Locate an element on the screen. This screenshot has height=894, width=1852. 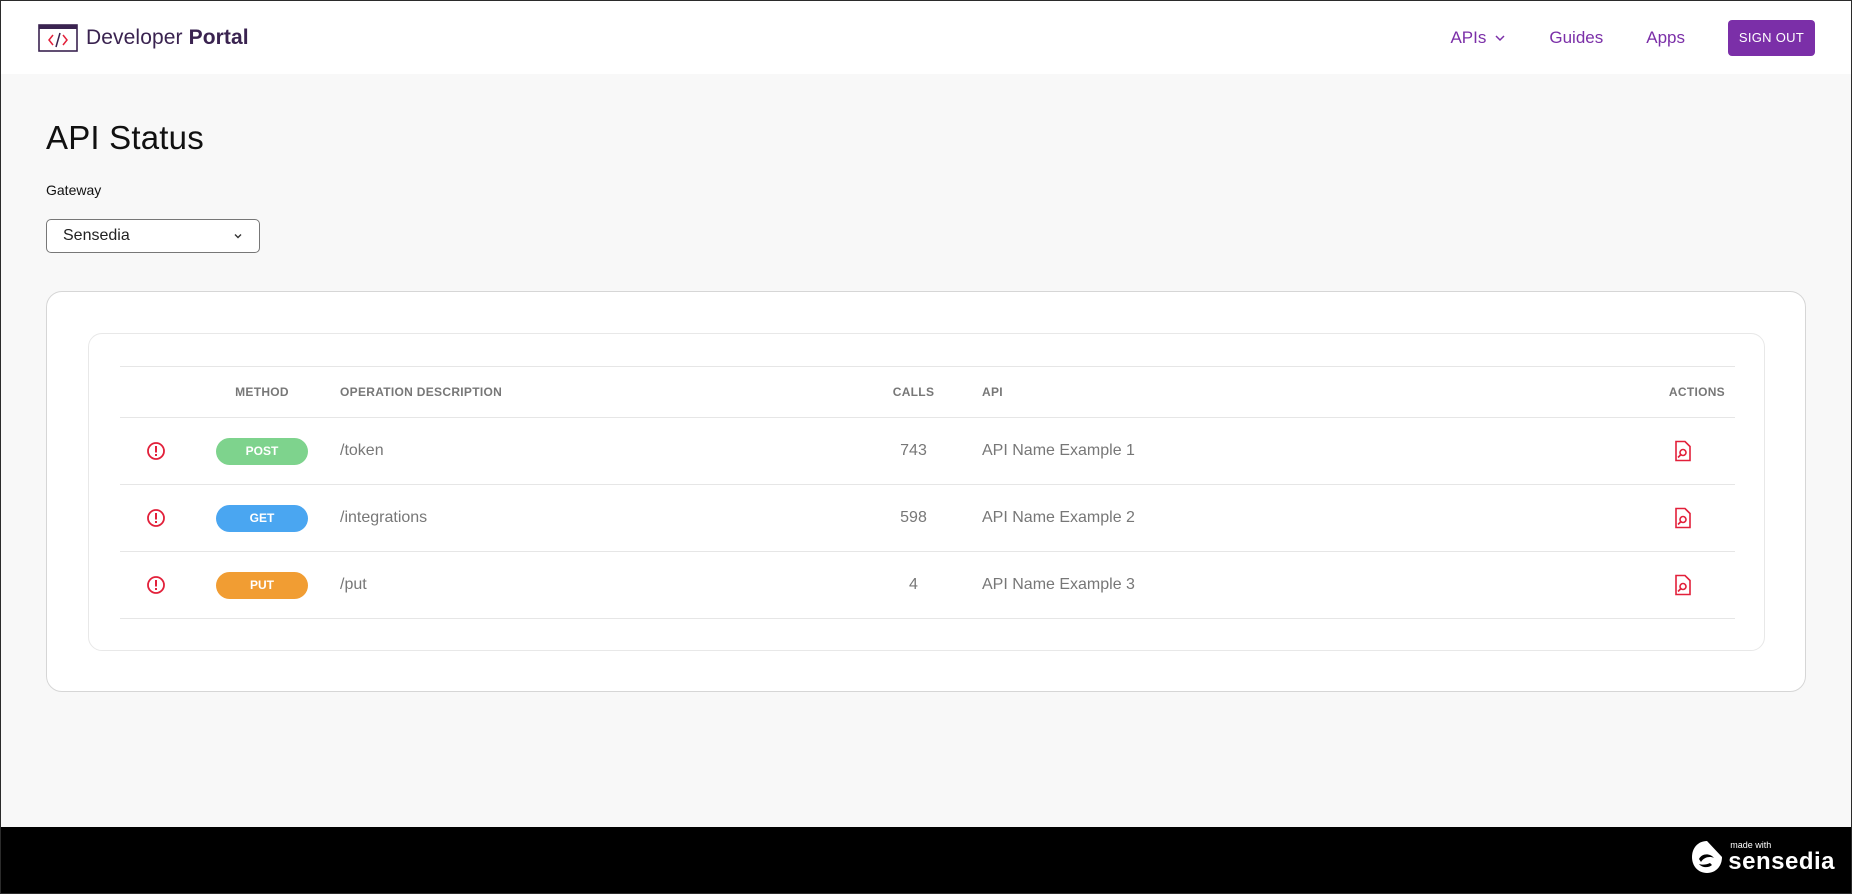
brand-logo: Developer Portal is located at coordinates (143, 37).